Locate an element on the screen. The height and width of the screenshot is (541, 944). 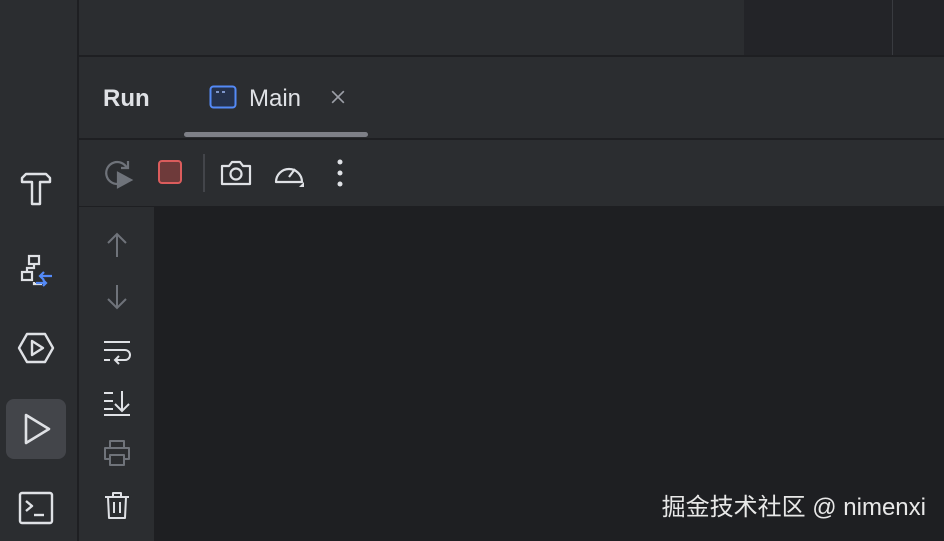
editor-top-area is located at coordinates (511, 28).